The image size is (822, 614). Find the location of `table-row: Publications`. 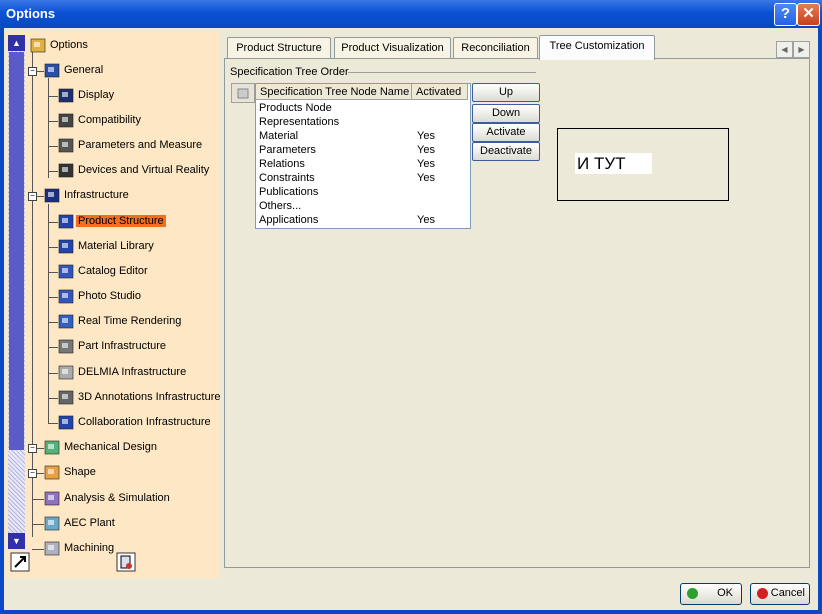

table-row: Publications is located at coordinates (363, 193).